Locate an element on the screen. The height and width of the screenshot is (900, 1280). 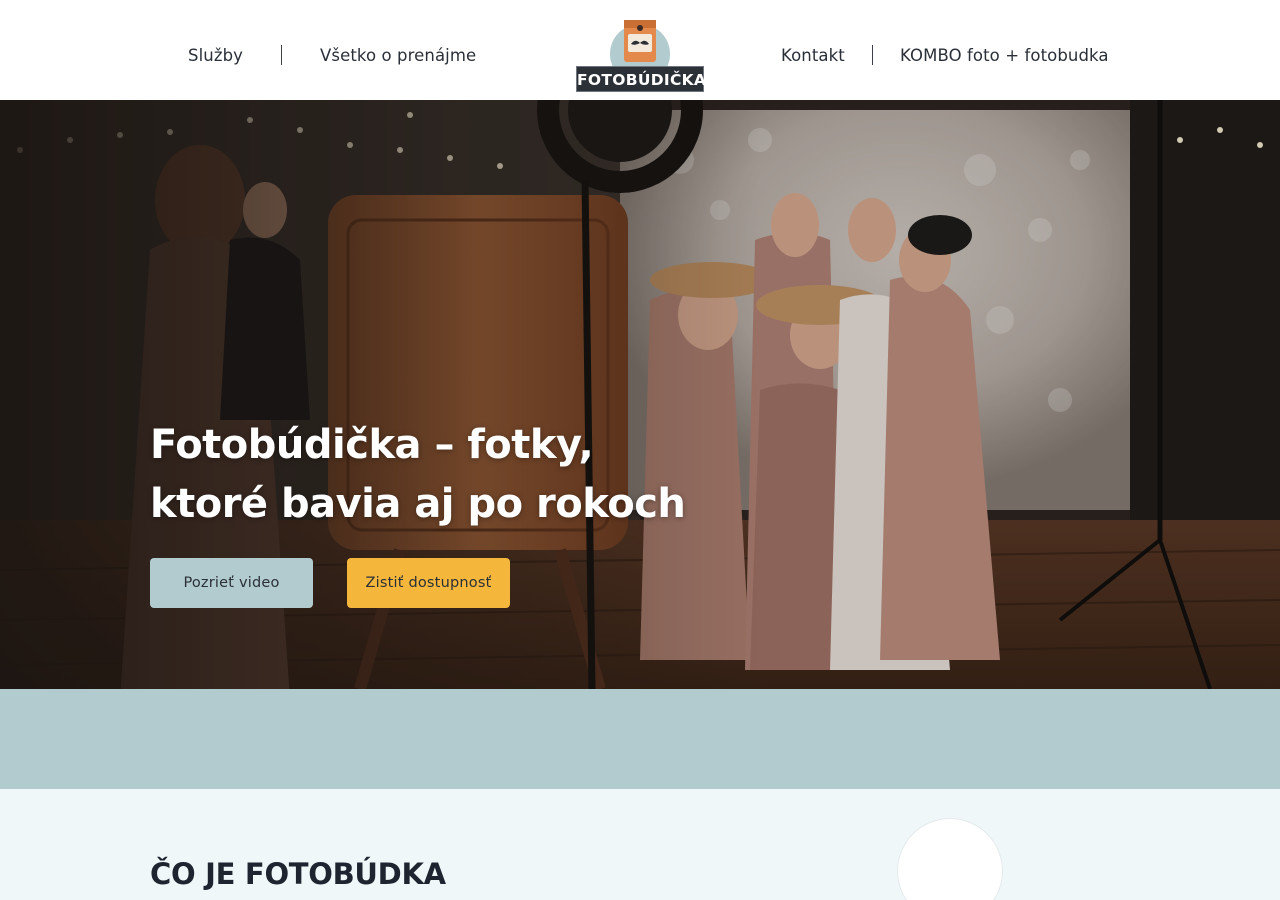
check-availability-button: Zistiť dostupnosť is located at coordinates (428, 583).